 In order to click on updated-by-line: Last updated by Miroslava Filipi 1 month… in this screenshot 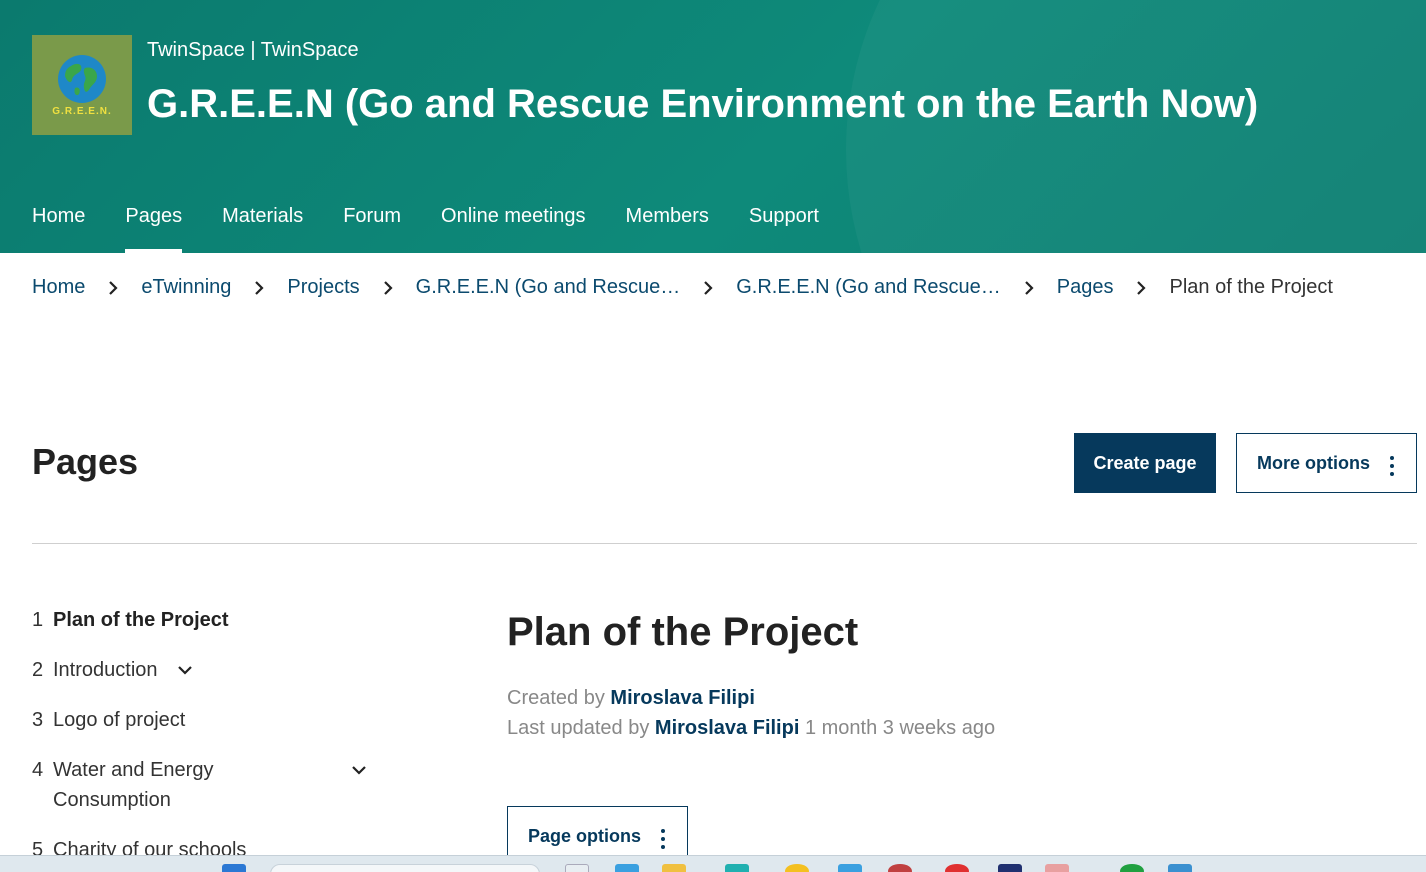, I will do `click(751, 728)`.